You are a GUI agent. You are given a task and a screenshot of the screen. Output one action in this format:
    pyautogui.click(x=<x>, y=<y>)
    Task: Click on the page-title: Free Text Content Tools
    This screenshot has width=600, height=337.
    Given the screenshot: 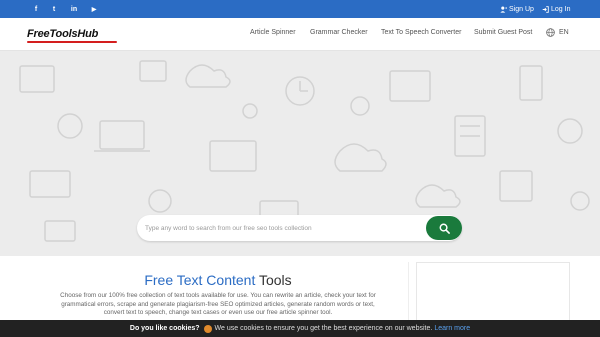 What is the action you would take?
    pyautogui.click(x=218, y=280)
    